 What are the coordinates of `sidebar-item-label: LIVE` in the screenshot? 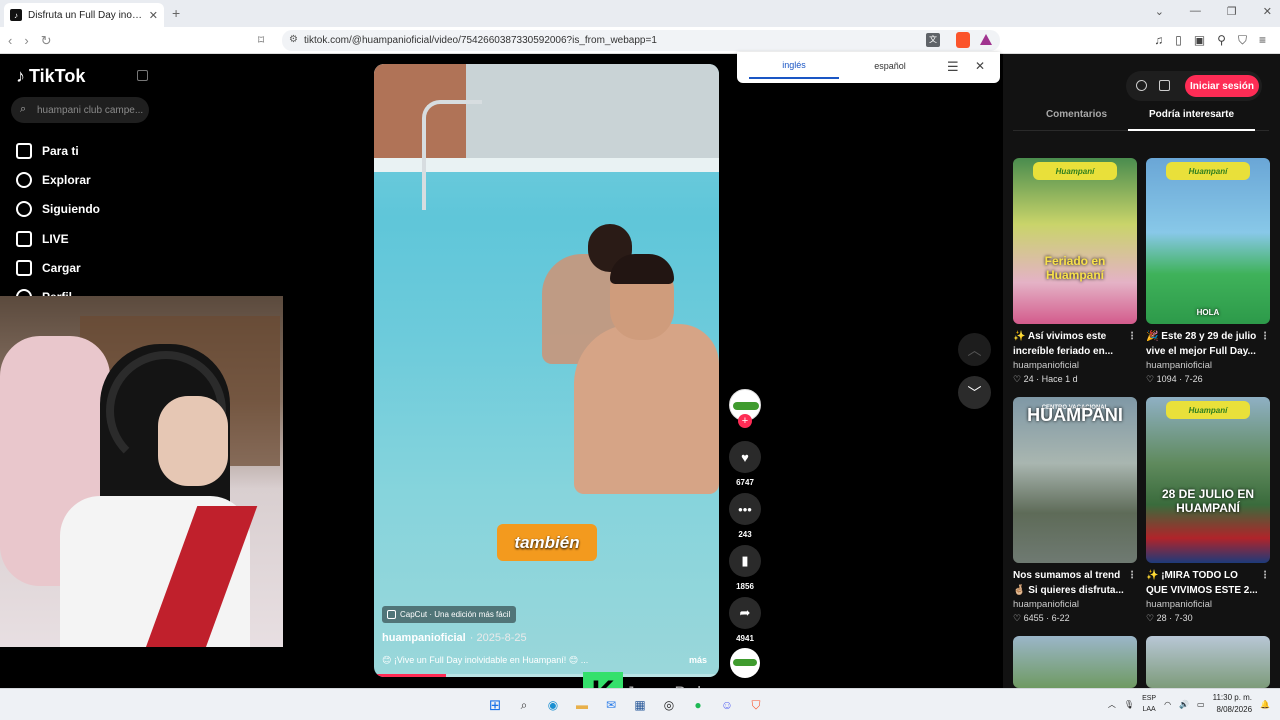 It's located at (55, 238).